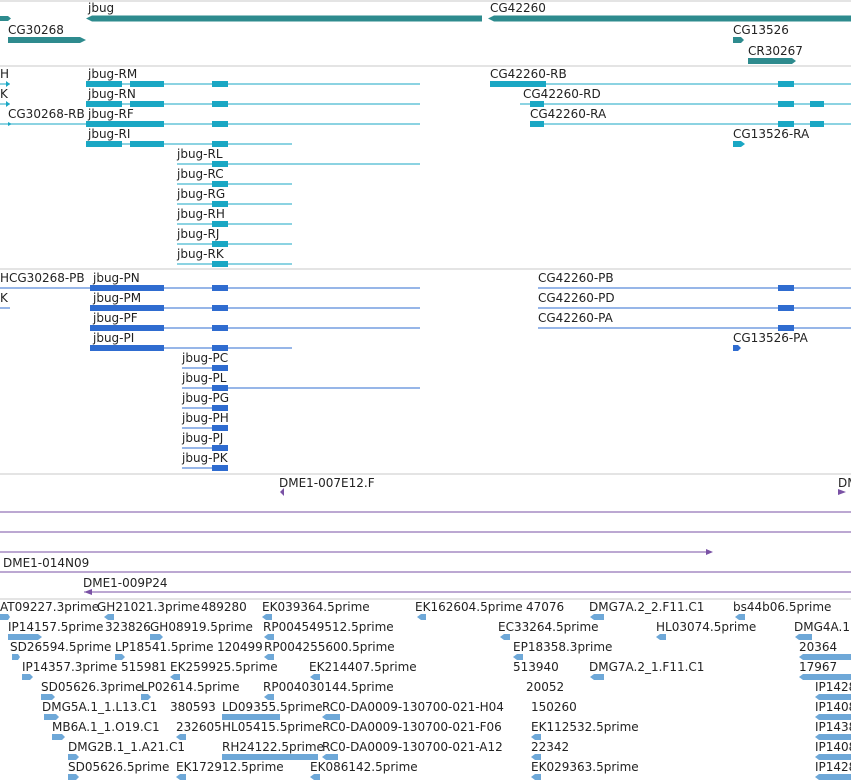  I want to click on est-feature: DMG7A.2_2.F11.C1, so click(646, 610).